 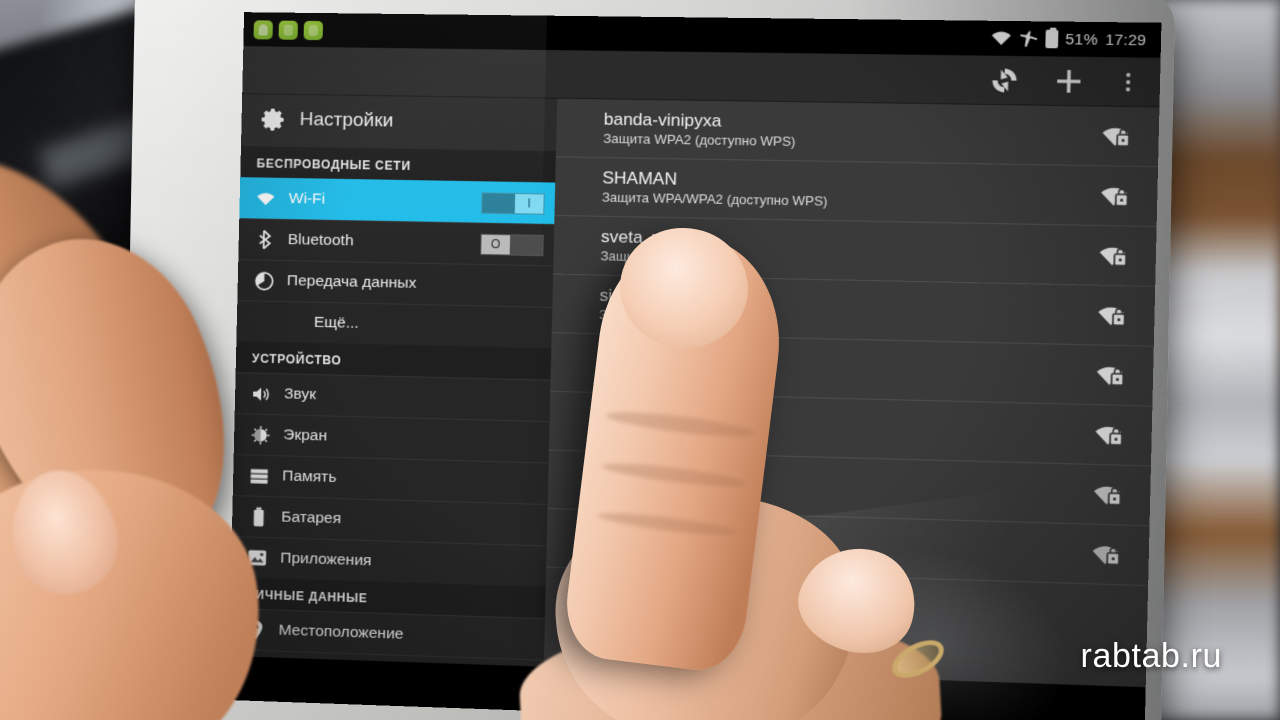 I want to click on sidebar-item-label: Wi-Fi, so click(x=307, y=199).